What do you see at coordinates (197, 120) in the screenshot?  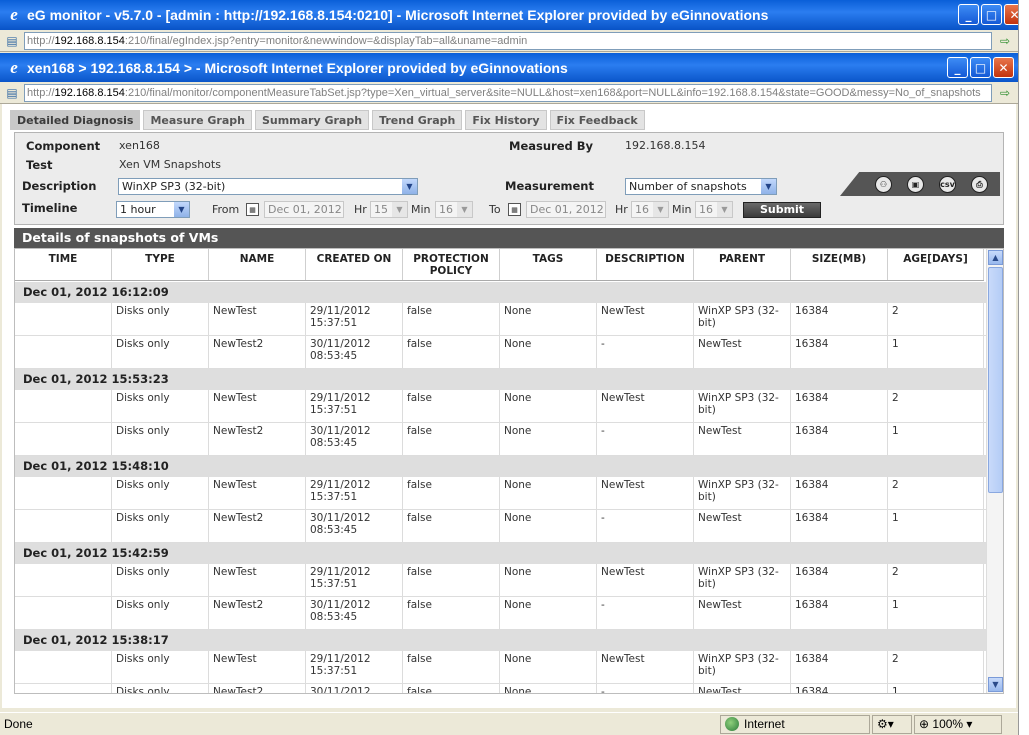 I see `tab-measure-graph: Measure Graph` at bounding box center [197, 120].